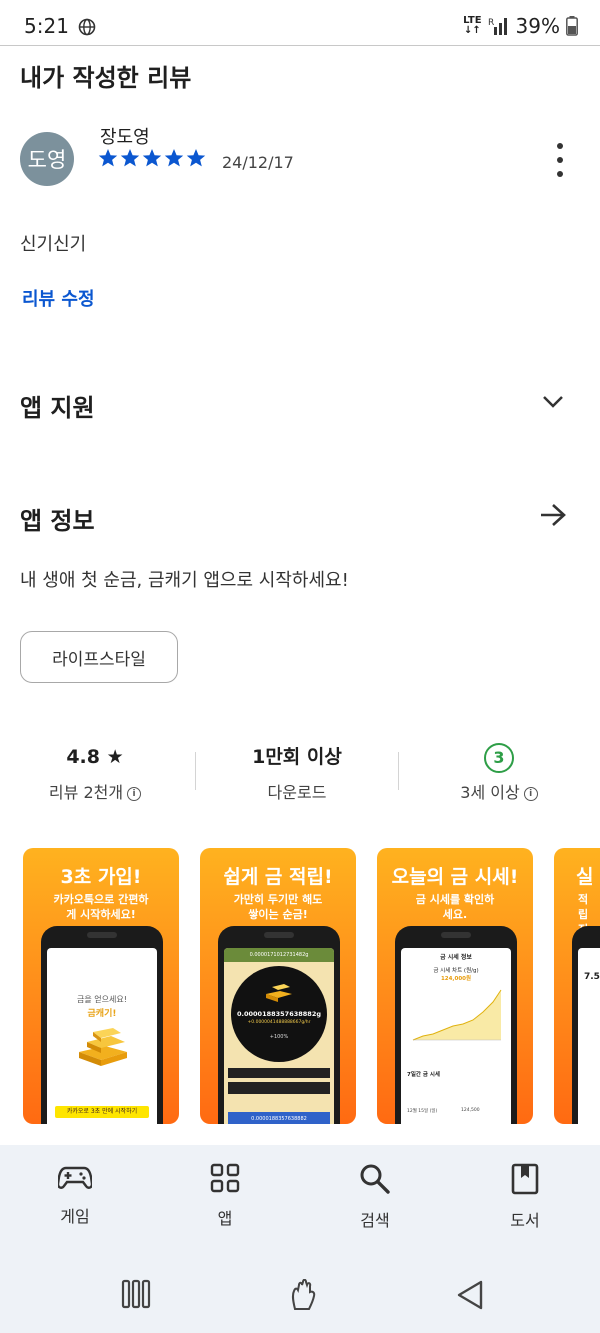 The image size is (600, 1333). I want to click on age-rating-label: 3세 이상, so click(490, 792).